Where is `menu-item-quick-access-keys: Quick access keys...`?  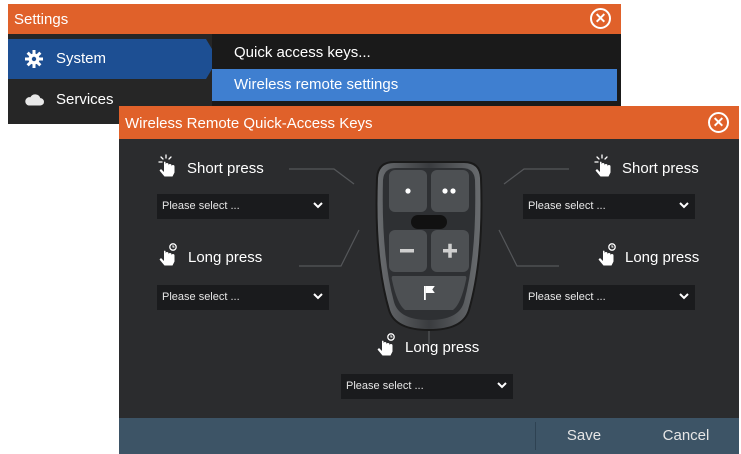 menu-item-quick-access-keys: Quick access keys... is located at coordinates (414, 53).